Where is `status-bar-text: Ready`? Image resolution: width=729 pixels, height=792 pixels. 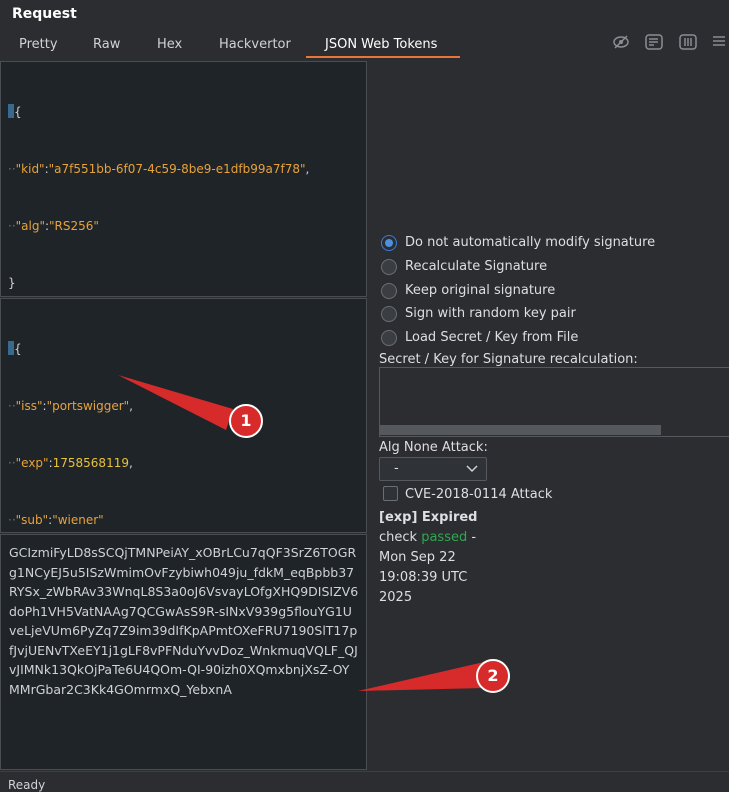 status-bar-text: Ready is located at coordinates (27, 785).